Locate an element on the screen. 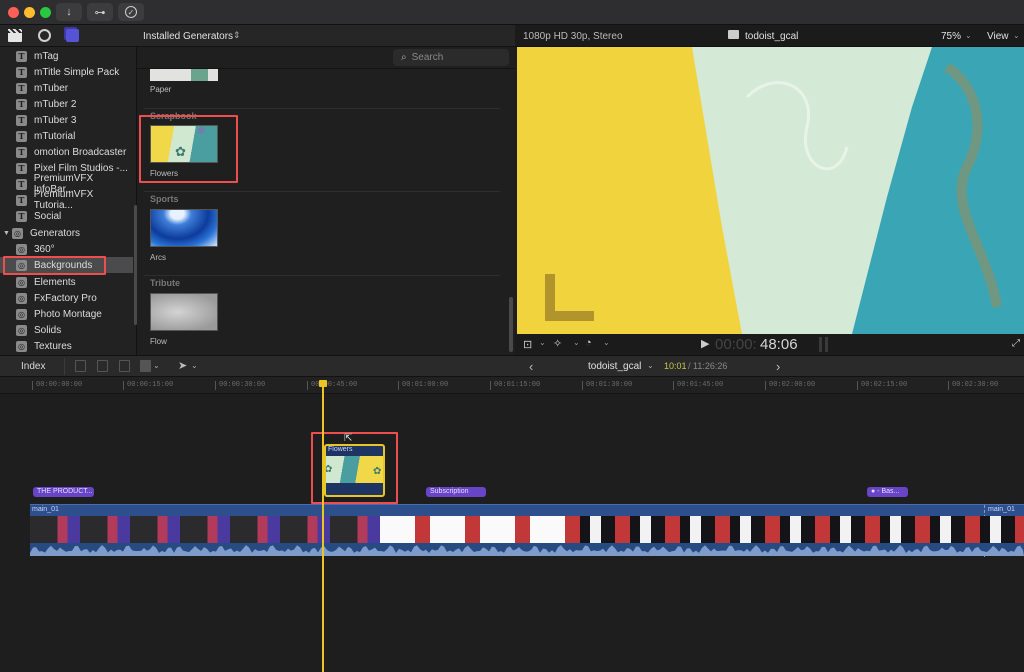 Image resolution: width=1024 pixels, height=672 pixels. back-button: ‹ is located at coordinates (531, 366).